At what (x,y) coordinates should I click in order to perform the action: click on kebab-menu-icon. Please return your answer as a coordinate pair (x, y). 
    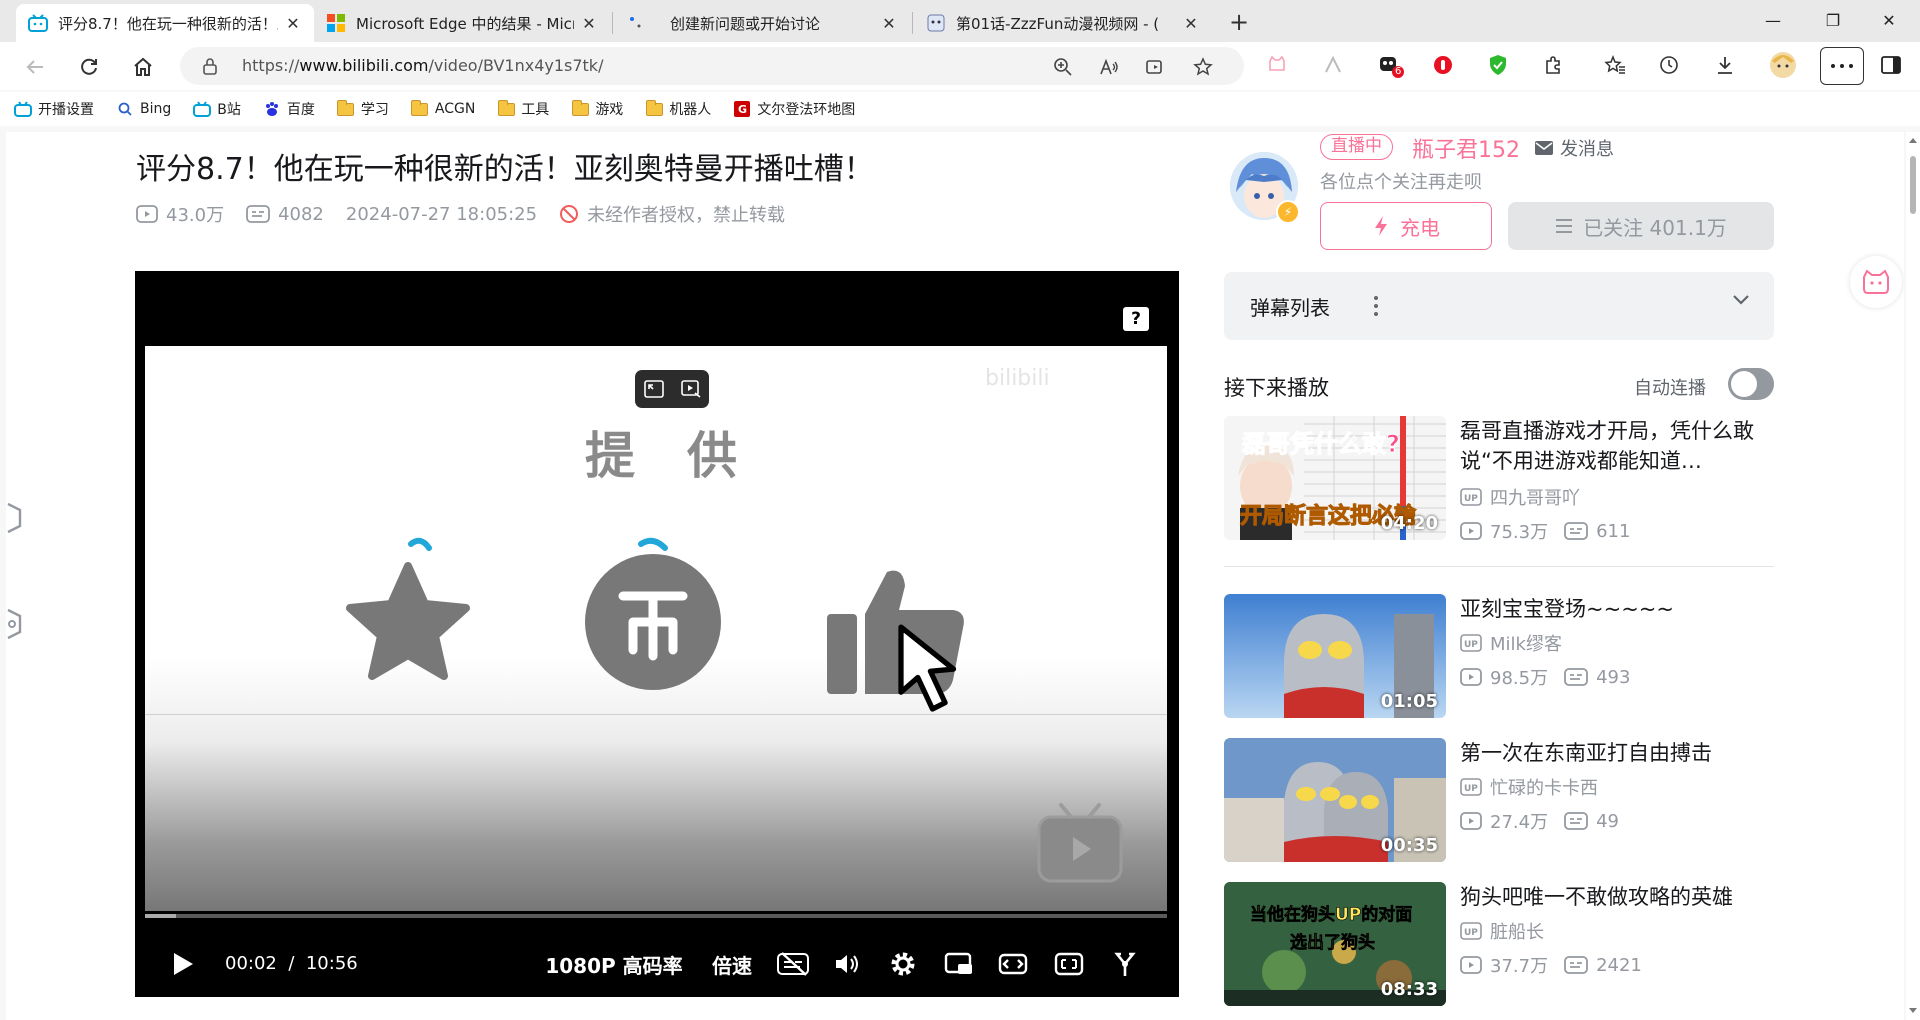
    Looking at the image, I should click on (1376, 306).